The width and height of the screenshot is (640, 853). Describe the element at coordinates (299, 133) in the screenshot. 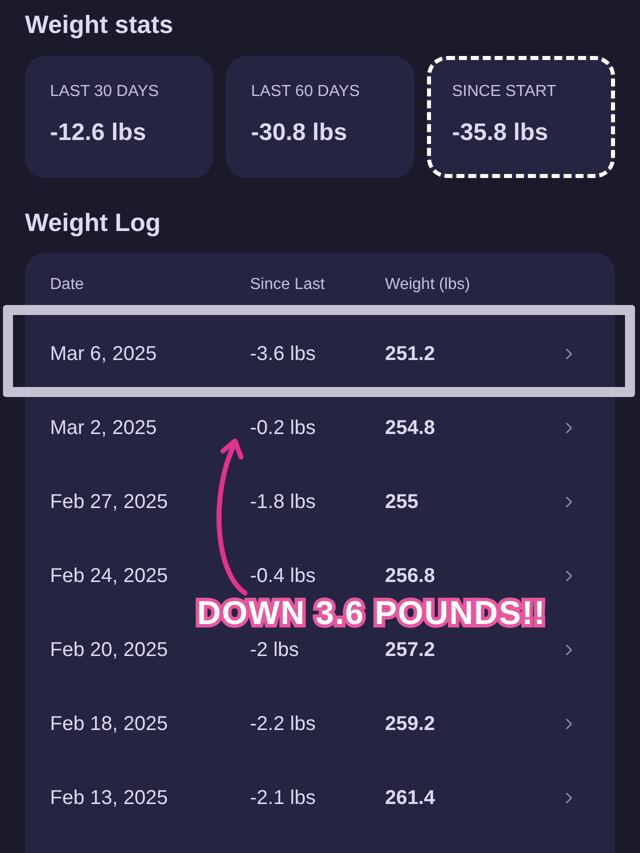

I see `stat-value: -30.8 lbs` at that location.